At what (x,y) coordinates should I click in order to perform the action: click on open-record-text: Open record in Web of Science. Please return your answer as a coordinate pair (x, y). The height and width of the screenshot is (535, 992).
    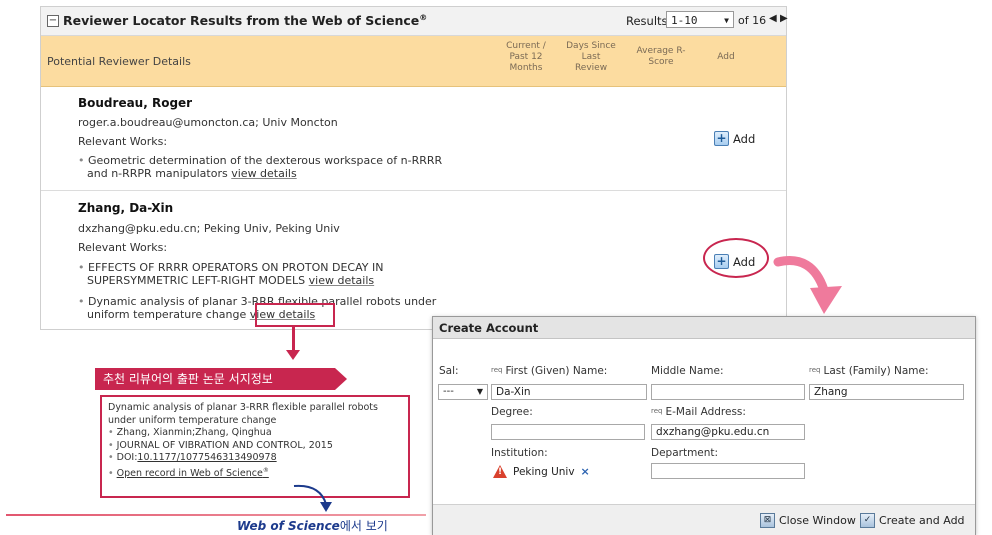
    Looking at the image, I should click on (189, 473).